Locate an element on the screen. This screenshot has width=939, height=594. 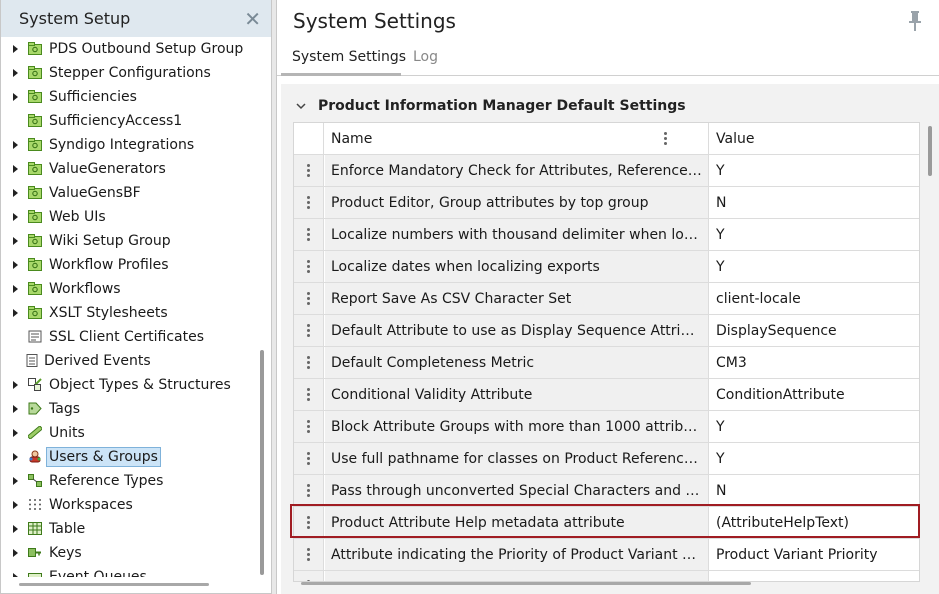
tree-item: ValueGenerators is located at coordinates (130, 169).